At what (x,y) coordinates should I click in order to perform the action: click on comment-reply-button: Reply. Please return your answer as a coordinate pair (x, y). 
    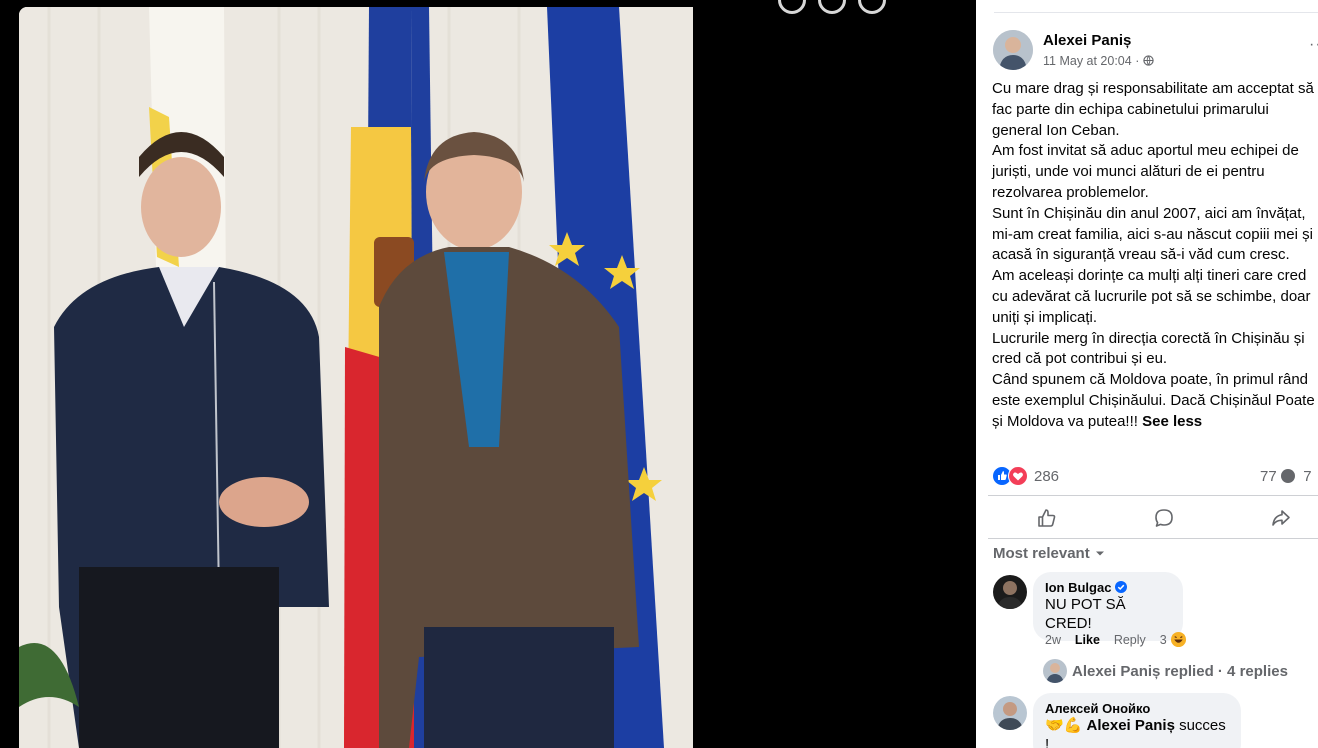
    Looking at the image, I should click on (1130, 640).